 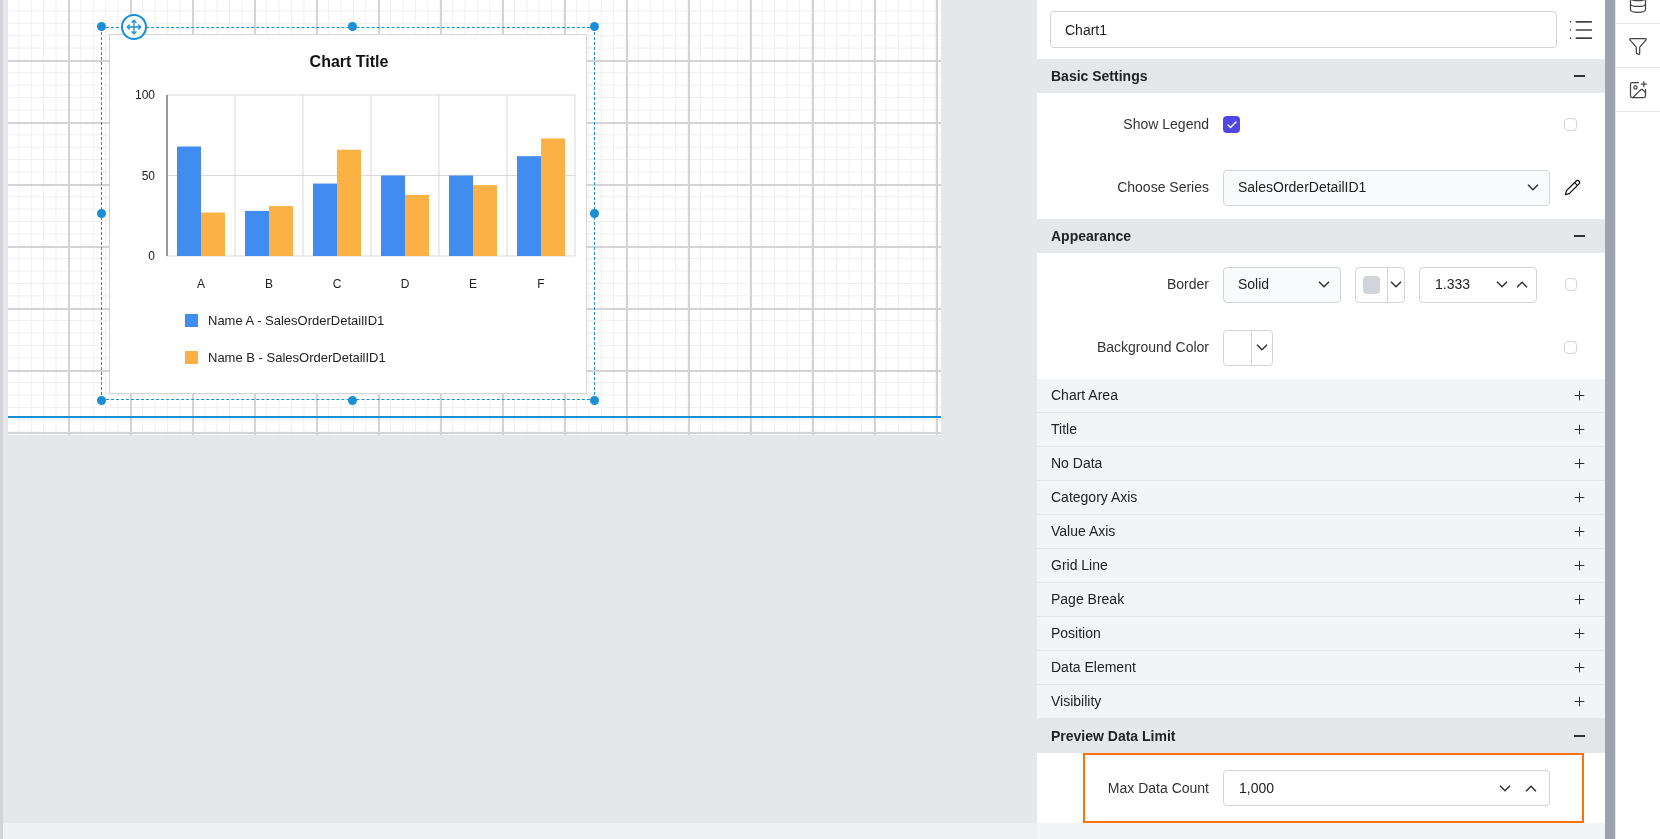 What do you see at coordinates (1321, 600) in the screenshot?
I see `section-header: Page Break` at bounding box center [1321, 600].